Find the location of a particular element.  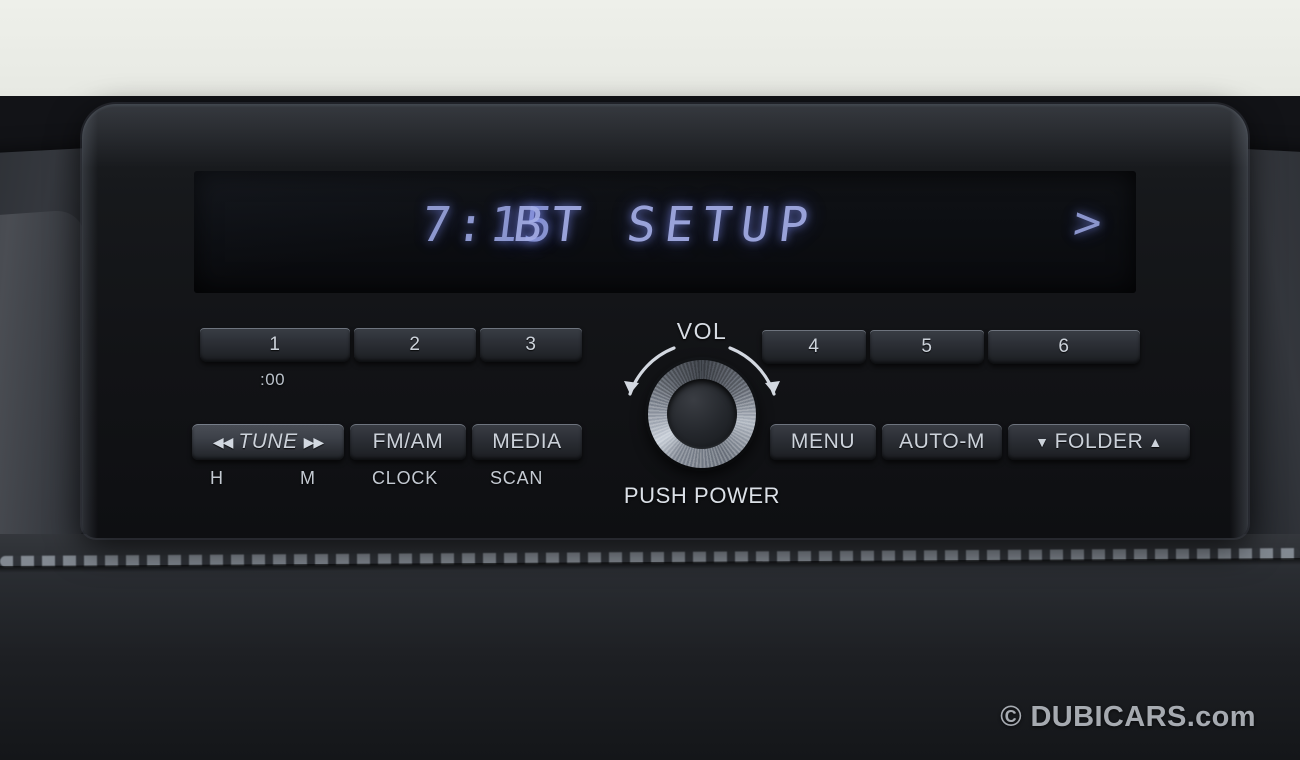

volume-control-group: VOL PUSH POWER is located at coordinates (702, 419).